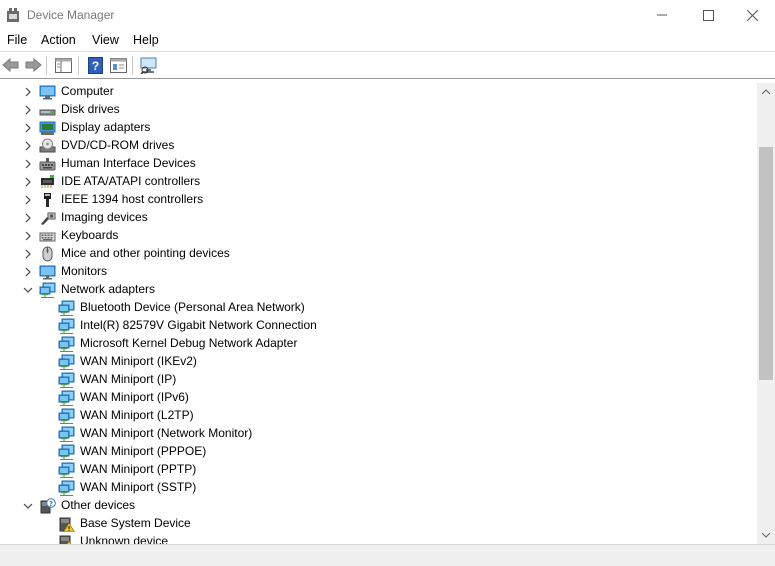 This screenshot has height=566, width=775. I want to click on tree-item-label: WAN Miniport (IPv6), so click(134, 397).